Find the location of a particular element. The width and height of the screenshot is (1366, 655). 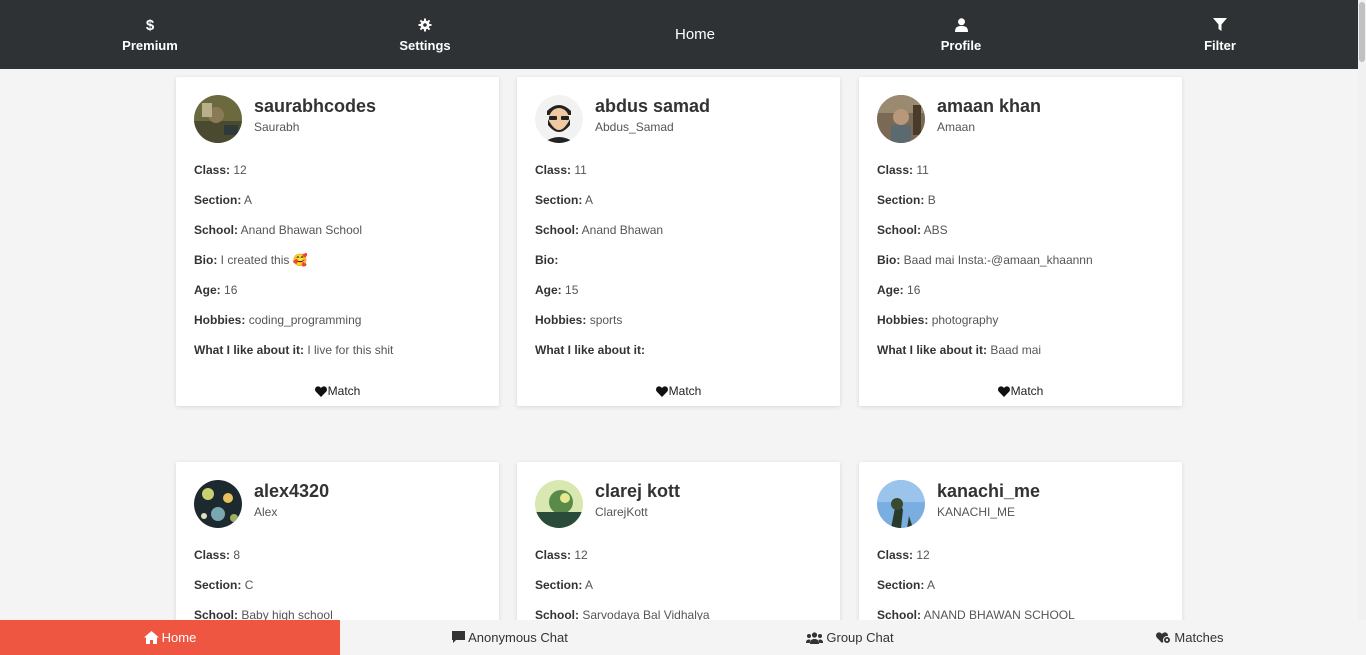

comment-icon is located at coordinates (459, 637).